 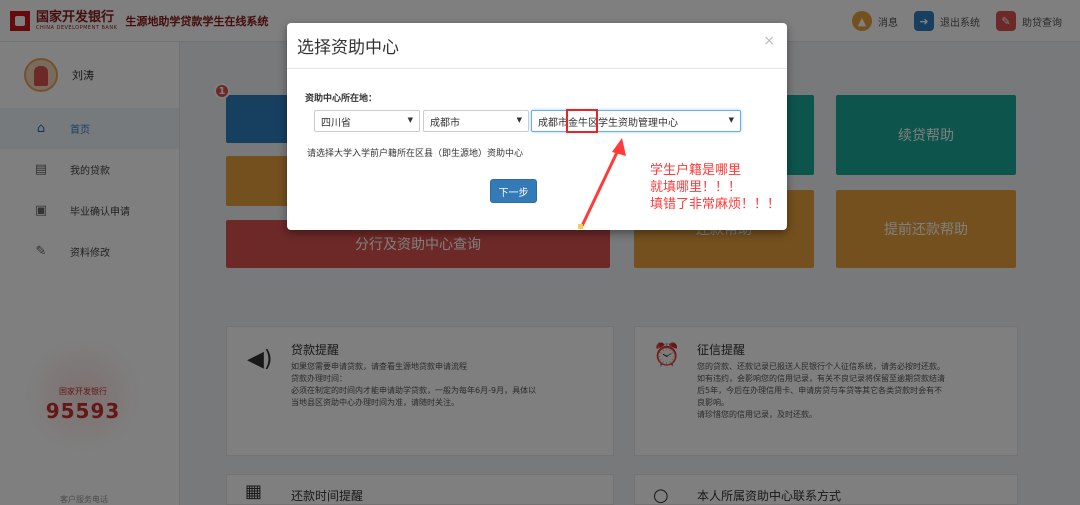 I want to click on arrow-tail, so click(x=580, y=226).